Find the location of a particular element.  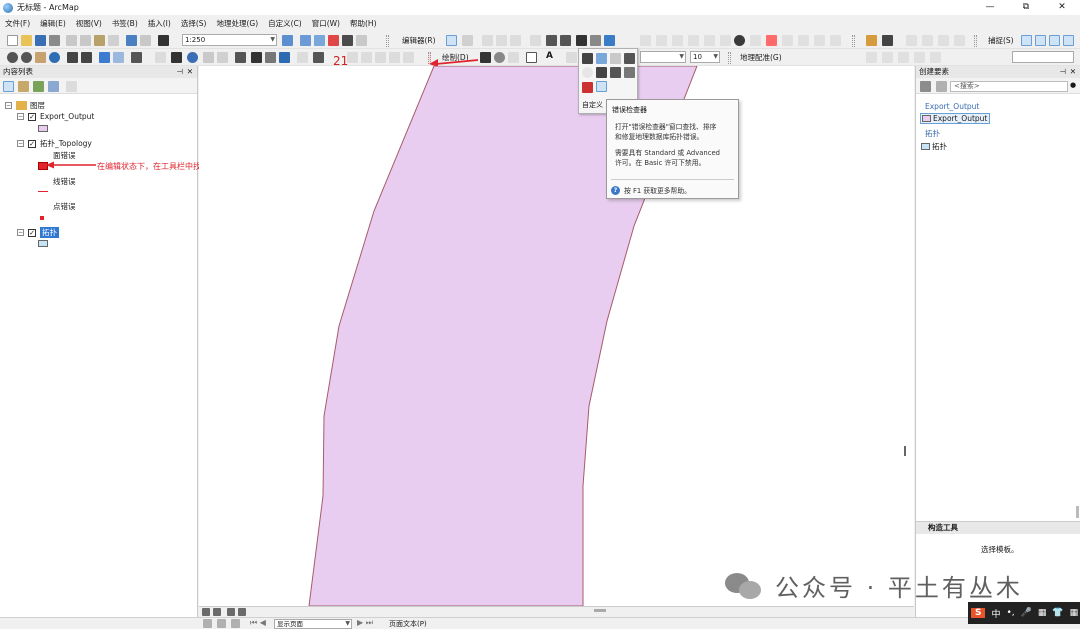

identify-info-icon is located at coordinates (192, 57).